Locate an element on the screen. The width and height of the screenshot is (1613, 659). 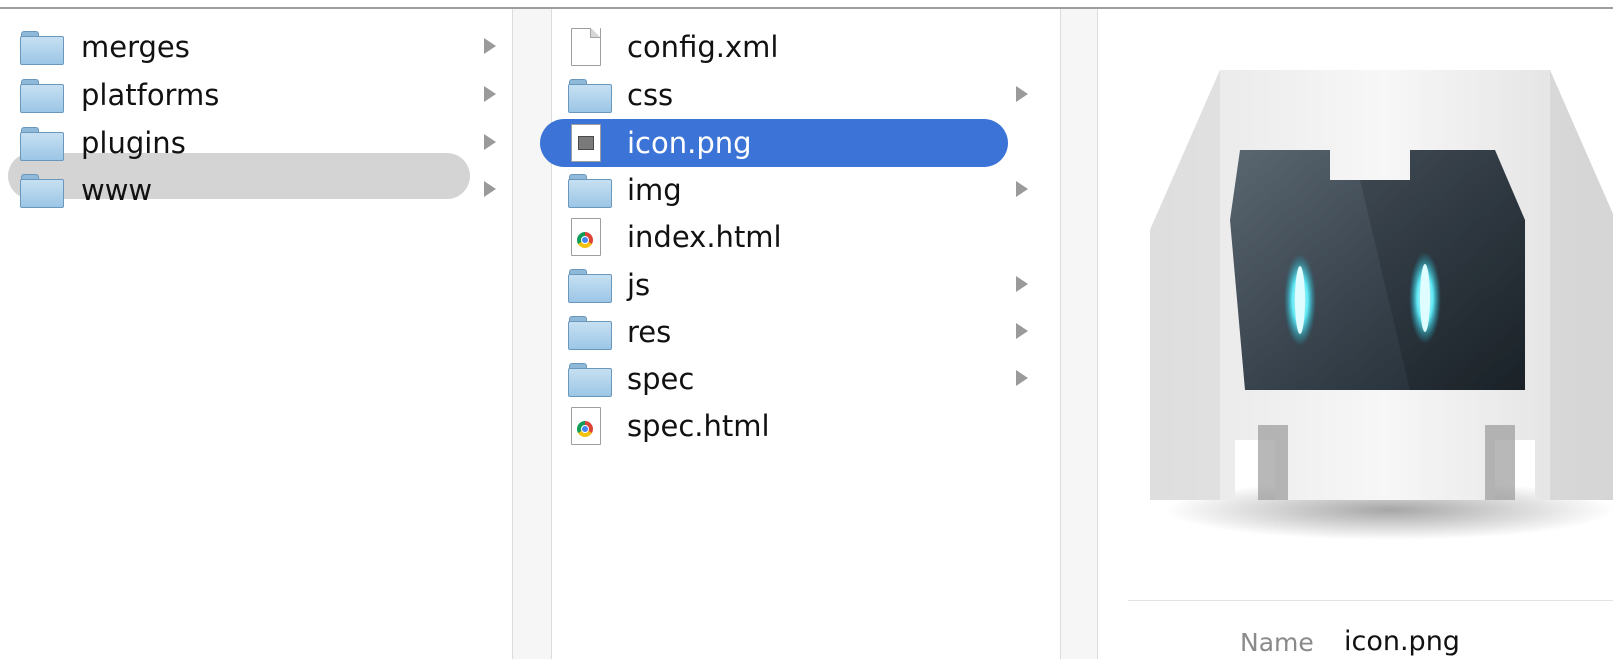
list-item-www: www is located at coordinates (265, 190).